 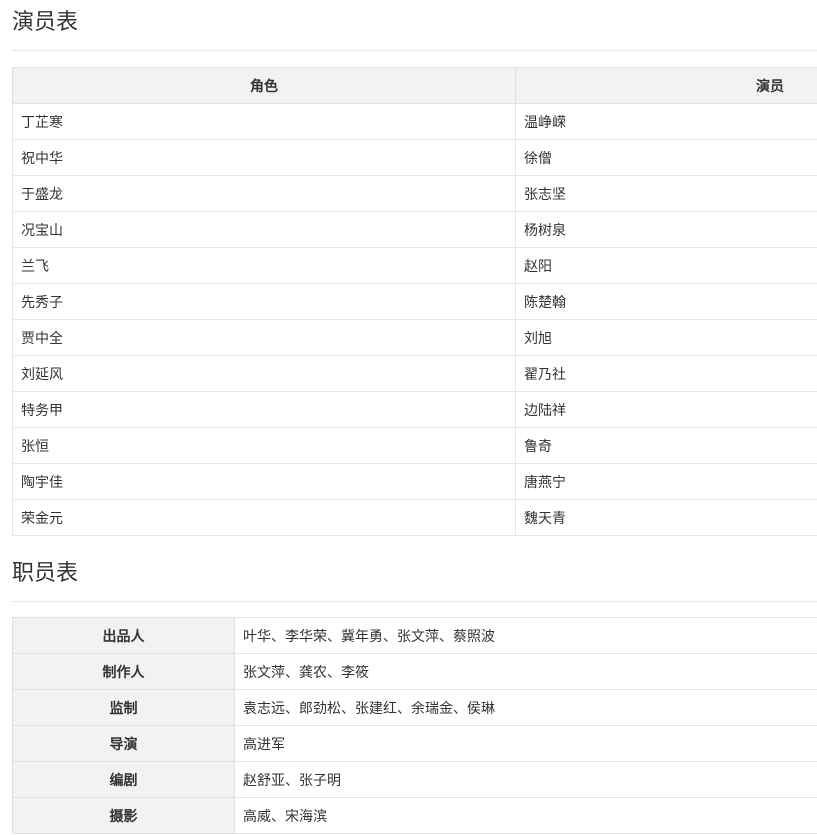 I want to click on role-cell: 祝中华, so click(x=264, y=157).